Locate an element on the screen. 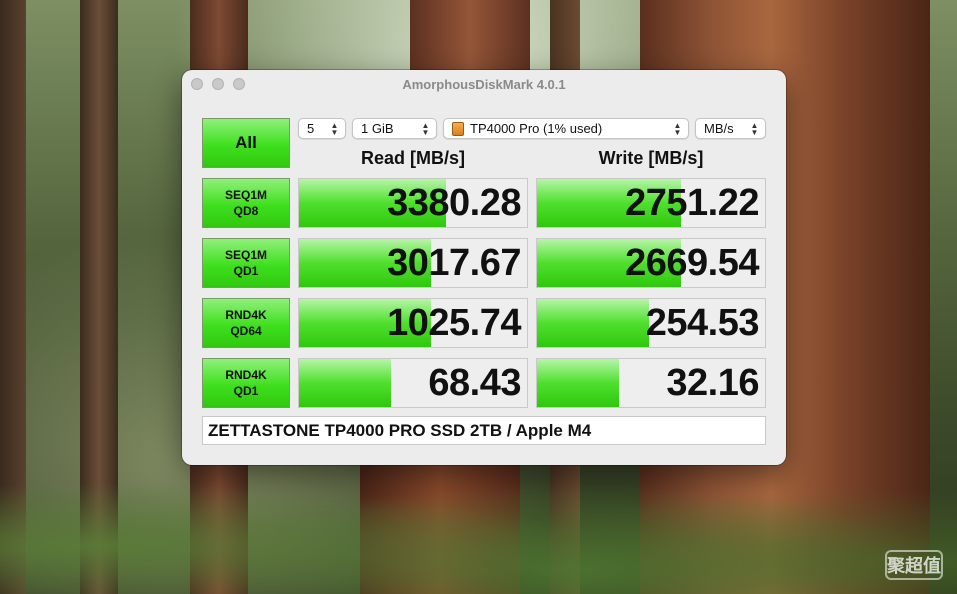  read-result-cell: 3017.67 is located at coordinates (413, 263).